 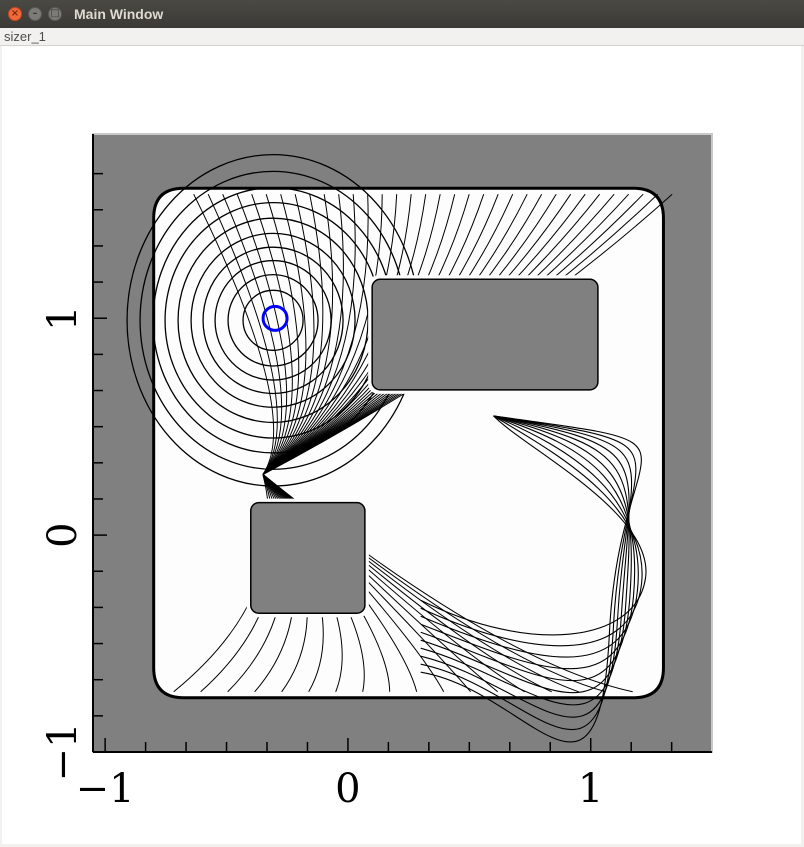 I want to click on y-tick-label: −1, so click(x=63, y=752).